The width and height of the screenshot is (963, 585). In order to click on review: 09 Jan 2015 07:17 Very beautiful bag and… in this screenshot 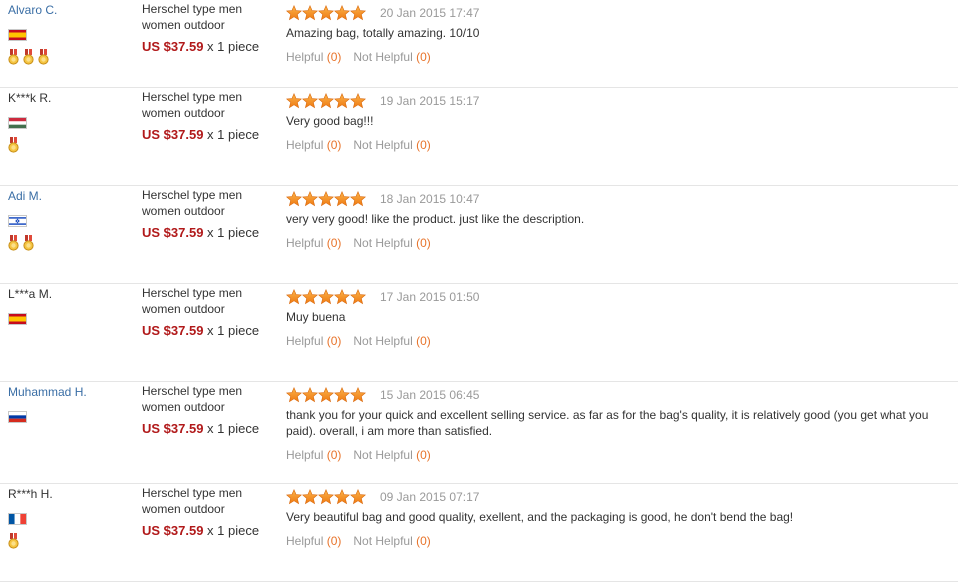, I will do `click(616, 519)`.